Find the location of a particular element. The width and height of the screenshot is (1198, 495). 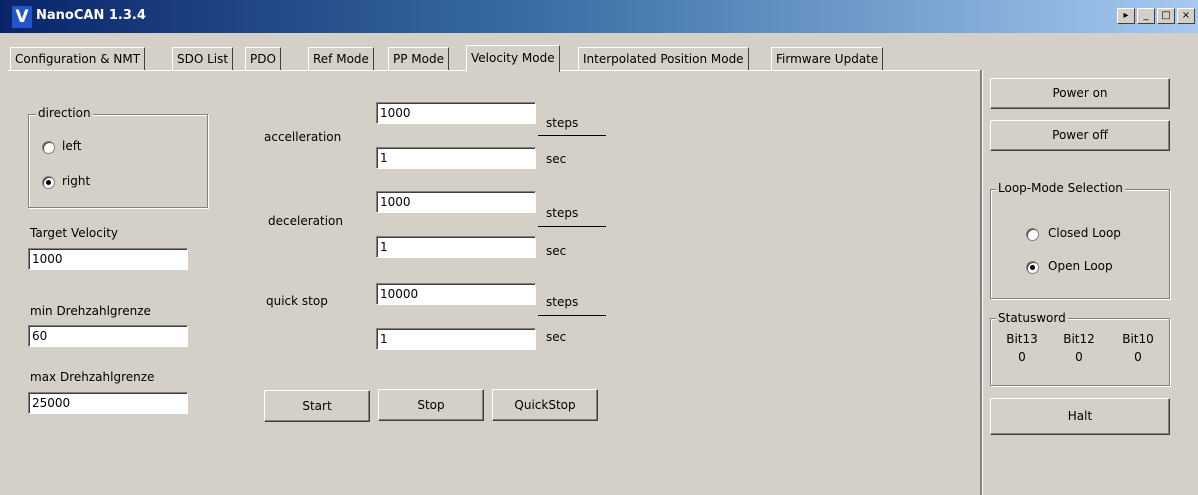

power-off-button: Power off is located at coordinates (1080, 135).